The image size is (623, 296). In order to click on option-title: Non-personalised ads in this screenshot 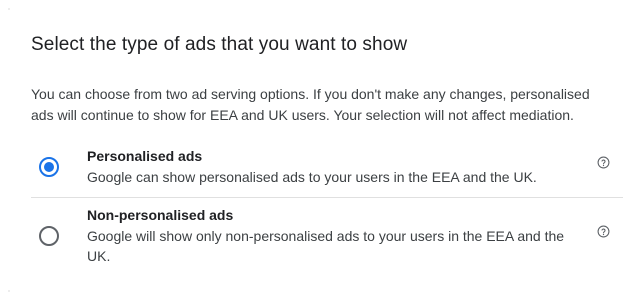, I will do `click(160, 215)`.